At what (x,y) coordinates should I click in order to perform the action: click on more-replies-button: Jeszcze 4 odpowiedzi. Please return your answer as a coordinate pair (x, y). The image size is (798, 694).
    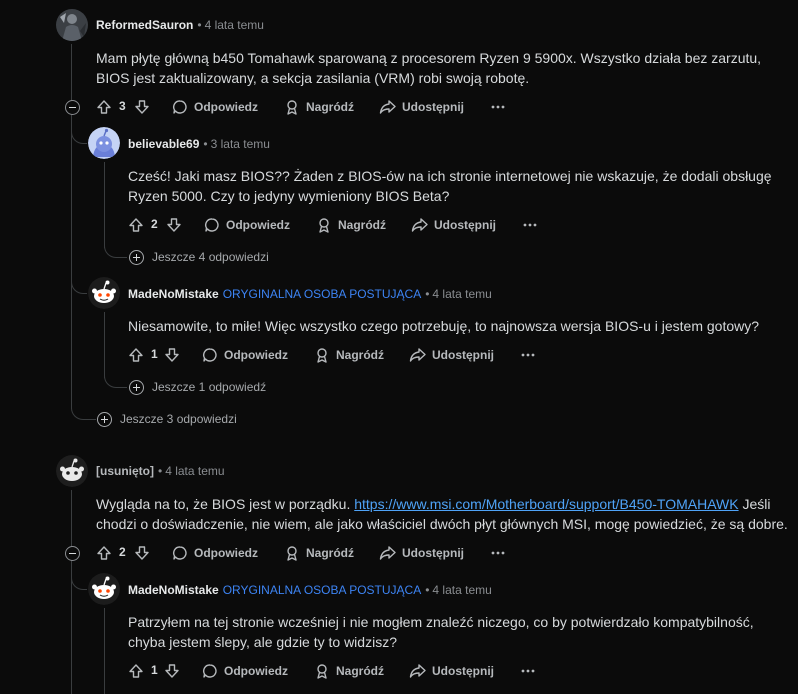
    Looking at the image, I should click on (199, 257).